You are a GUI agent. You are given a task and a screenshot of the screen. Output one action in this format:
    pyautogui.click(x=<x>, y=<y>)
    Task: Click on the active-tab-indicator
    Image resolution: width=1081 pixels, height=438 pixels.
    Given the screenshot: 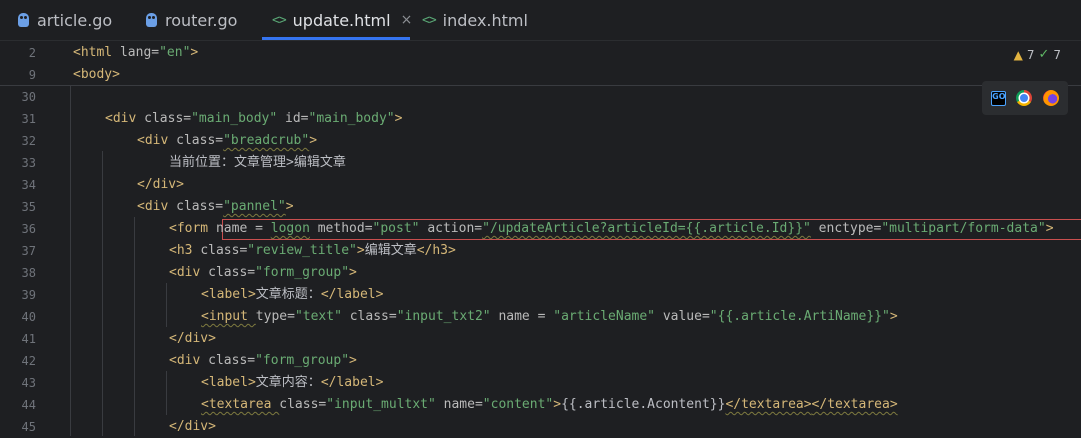 What is the action you would take?
    pyautogui.click(x=336, y=38)
    